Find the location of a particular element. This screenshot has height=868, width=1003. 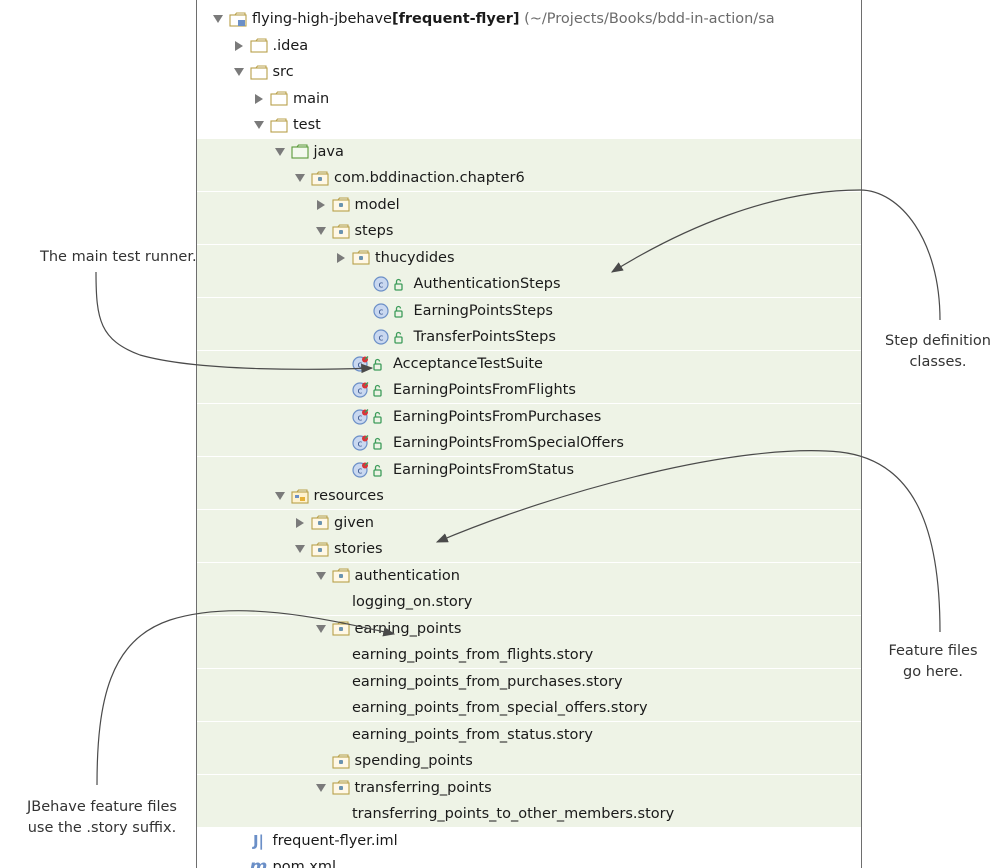

feature-files-arrow is located at coordinates (688, 541).